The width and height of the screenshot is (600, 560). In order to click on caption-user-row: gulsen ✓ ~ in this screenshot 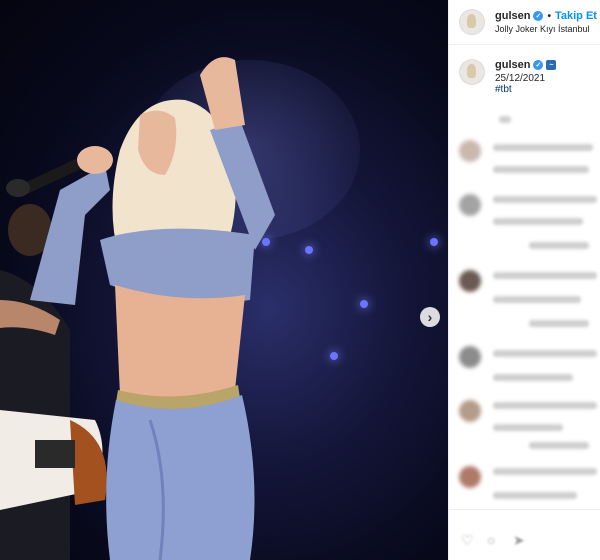, I will do `click(526, 65)`.